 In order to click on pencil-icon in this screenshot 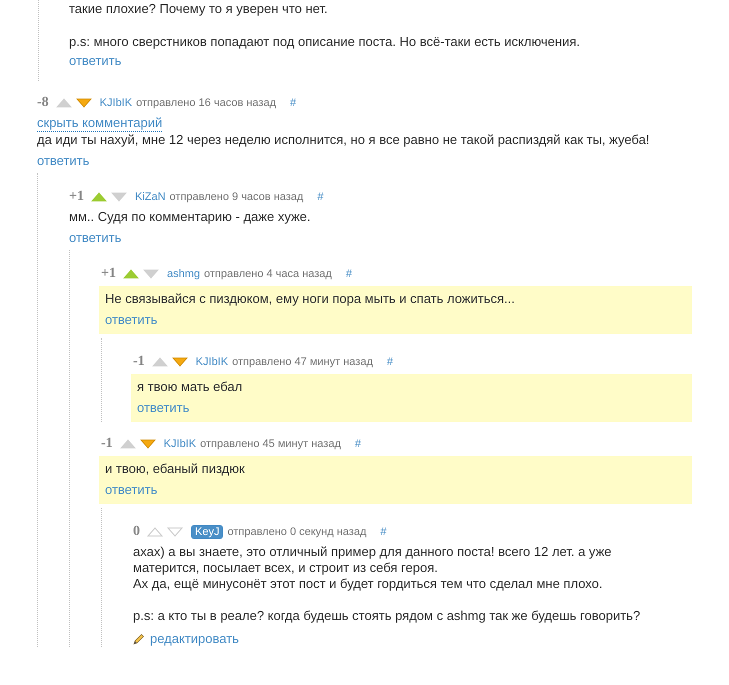, I will do `click(139, 638)`.